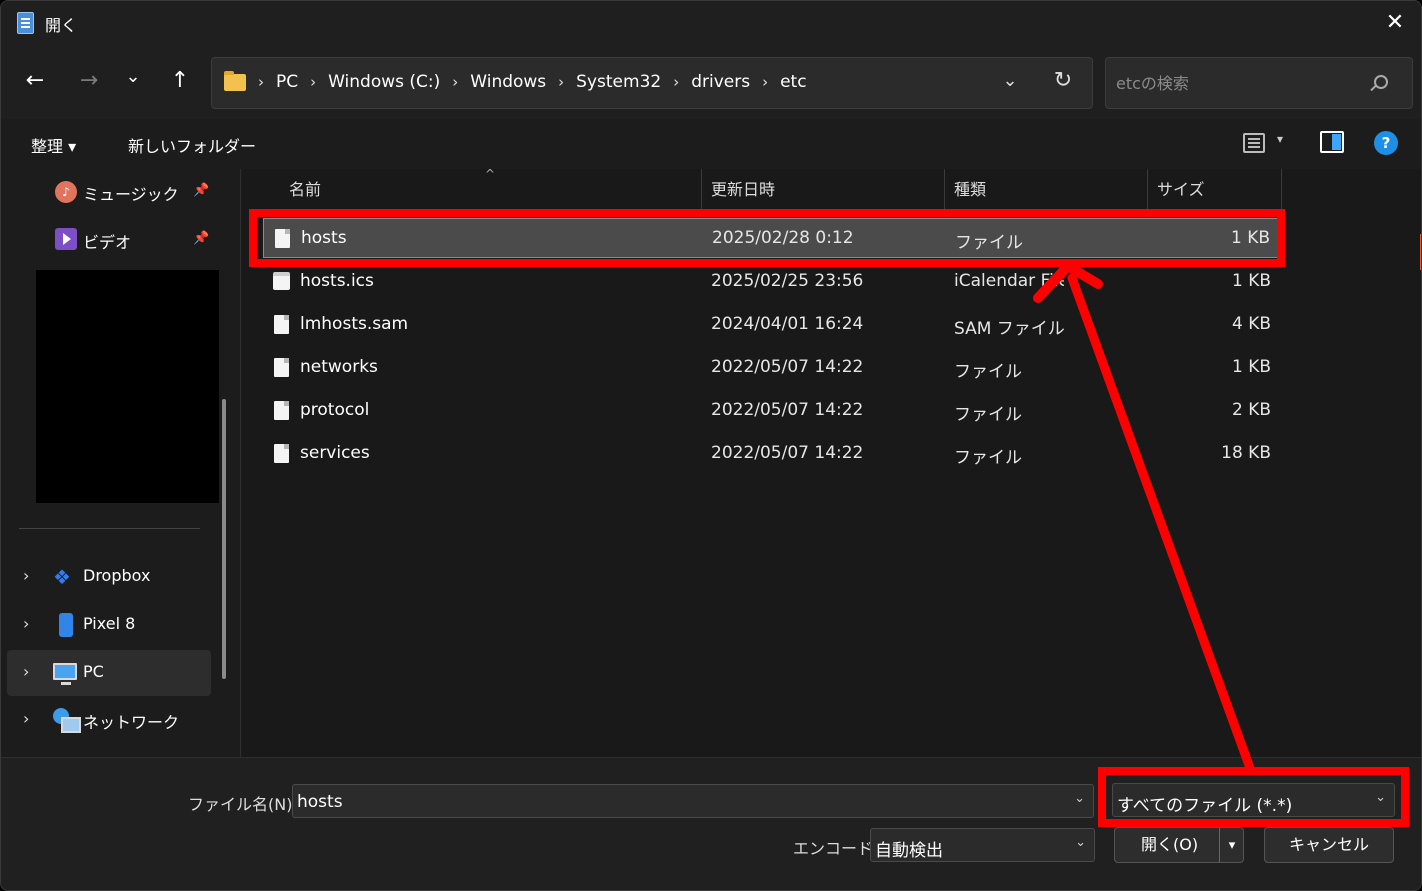 Image resolution: width=1422 pixels, height=891 pixels. What do you see at coordinates (93, 671) in the screenshot?
I see `sidebar-item-label: PC` at bounding box center [93, 671].